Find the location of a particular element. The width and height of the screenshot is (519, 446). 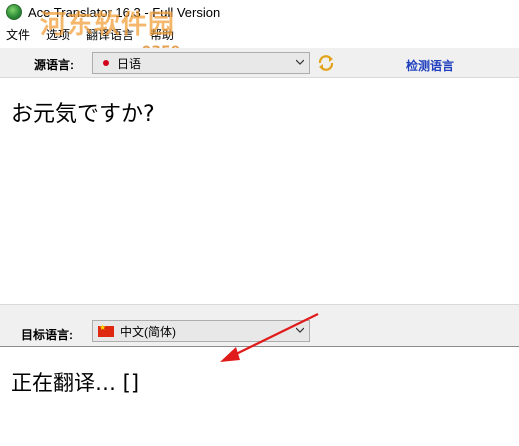

target-language-label: 目标语言: is located at coordinates (47, 335).